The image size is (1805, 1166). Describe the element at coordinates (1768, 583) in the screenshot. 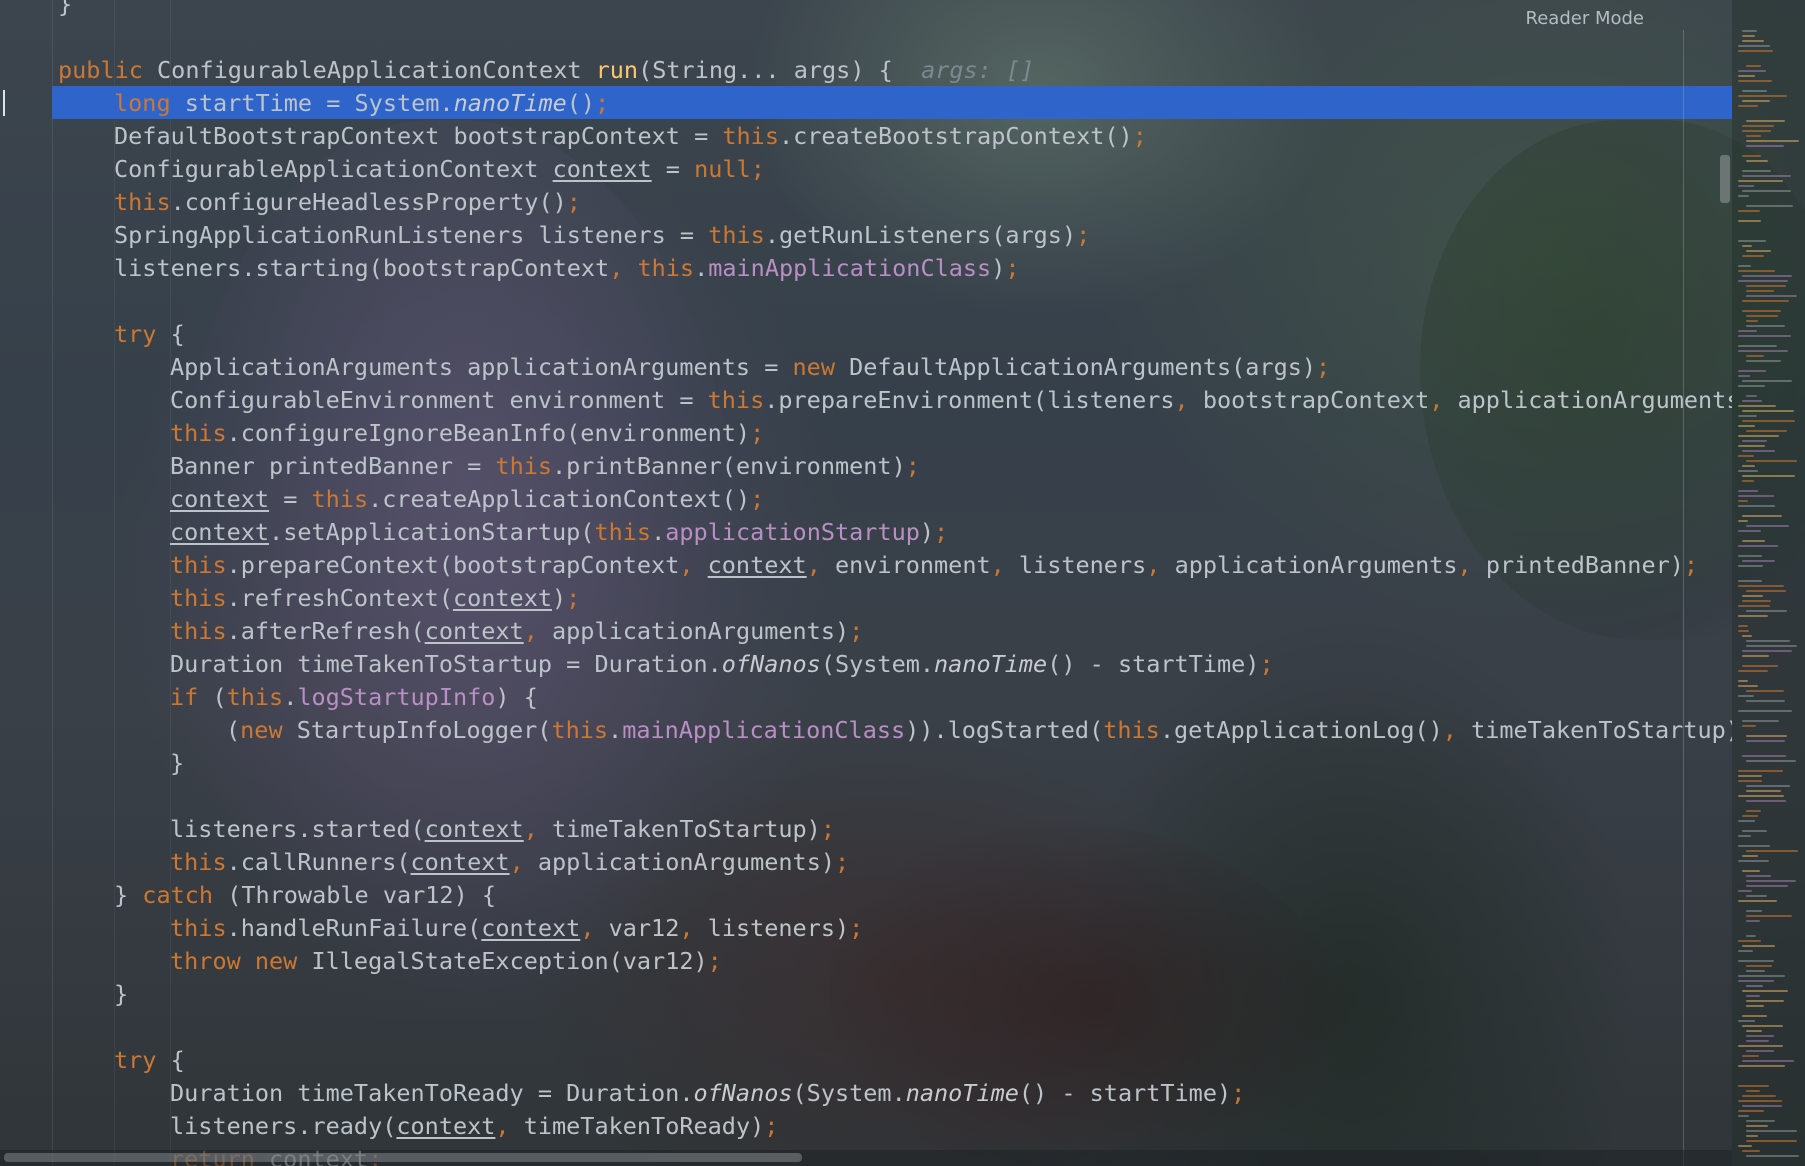

I see `error-stripe-minimap` at that location.